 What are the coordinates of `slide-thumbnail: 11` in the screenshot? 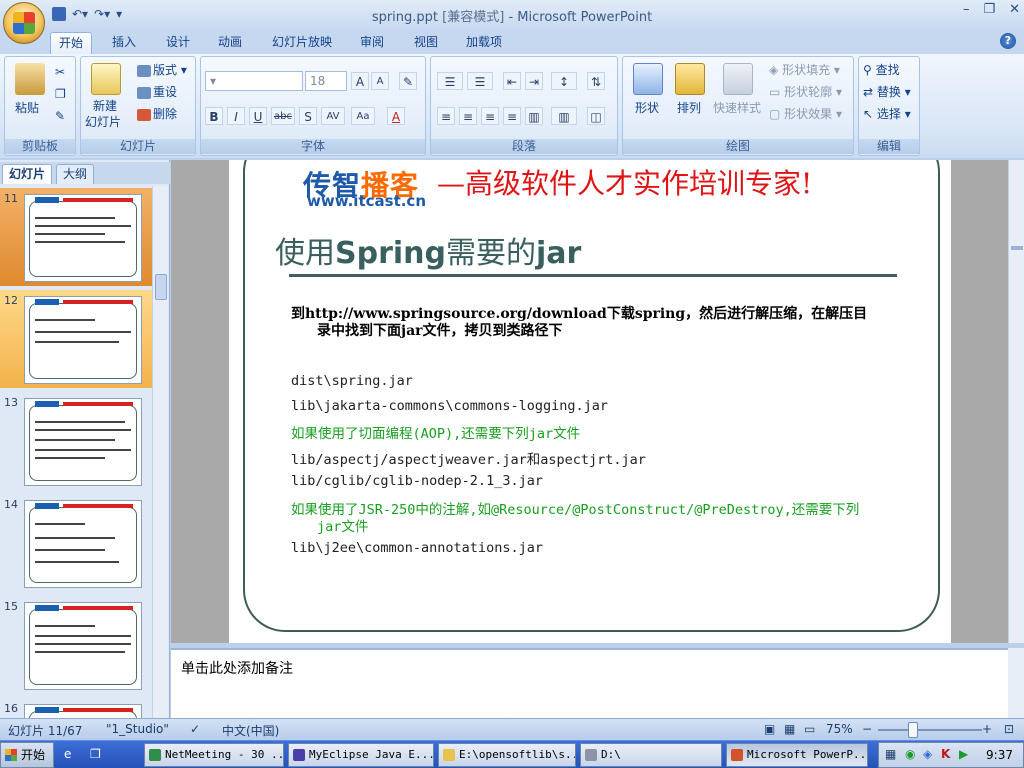 It's located at (76, 237).